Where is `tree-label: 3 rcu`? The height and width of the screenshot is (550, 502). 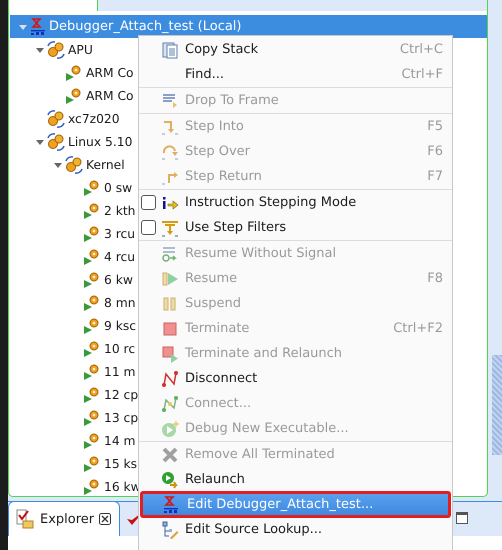 tree-label: 3 rcu is located at coordinates (120, 233).